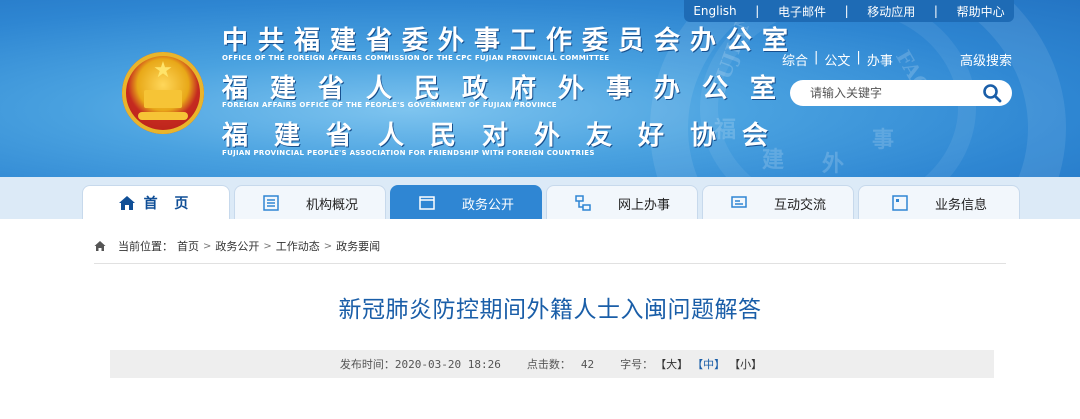 The height and width of the screenshot is (419, 1080). What do you see at coordinates (795, 59) in the screenshot?
I see `search-tab-all: 综合` at bounding box center [795, 59].